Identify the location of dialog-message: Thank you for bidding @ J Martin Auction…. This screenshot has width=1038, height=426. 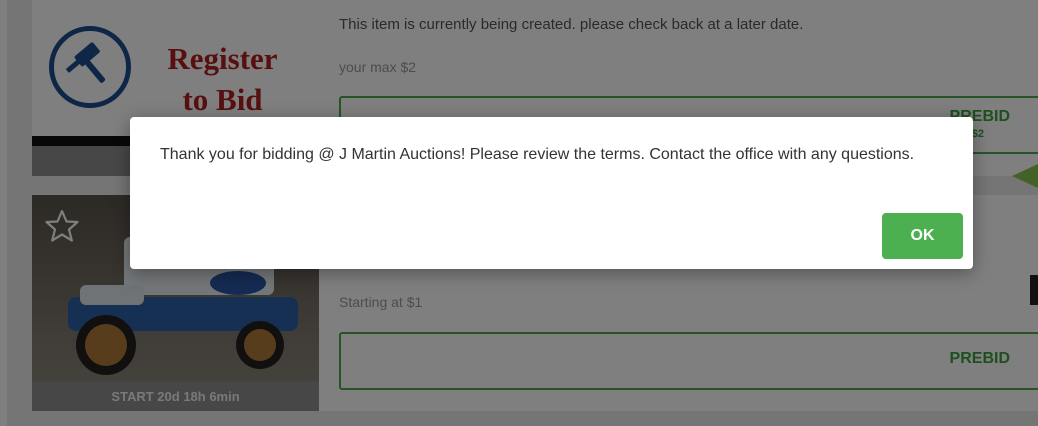
(537, 154).